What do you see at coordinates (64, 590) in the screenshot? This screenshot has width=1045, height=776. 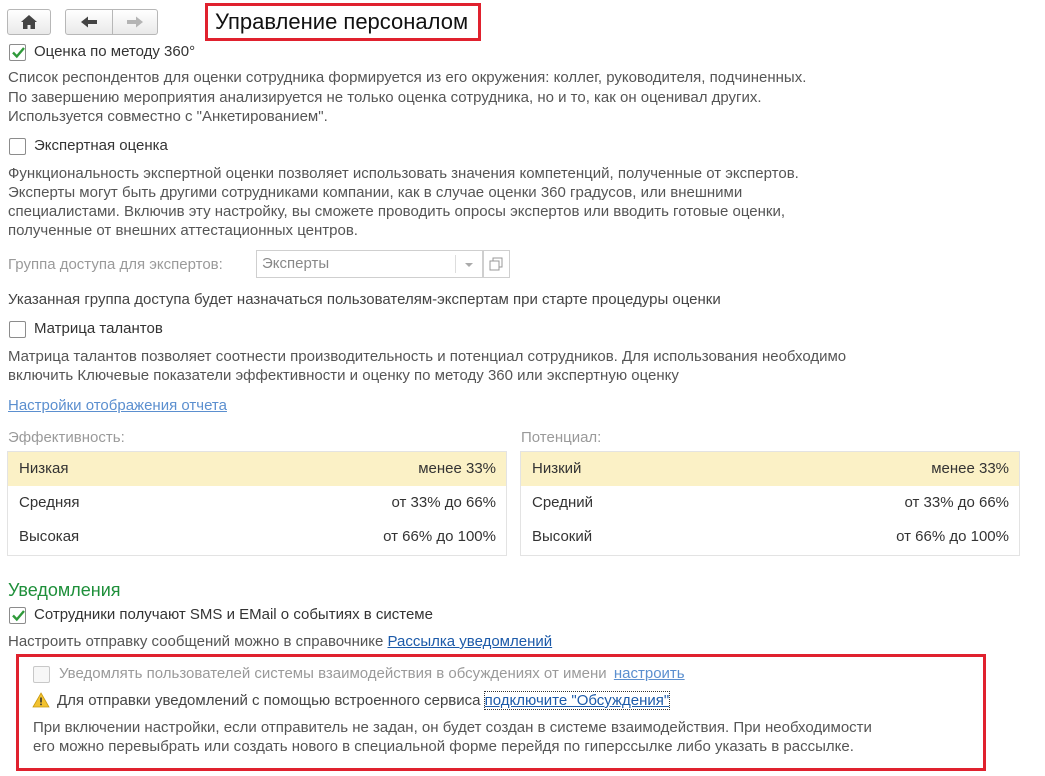 I see `notifications-section-title: Уведомления` at bounding box center [64, 590].